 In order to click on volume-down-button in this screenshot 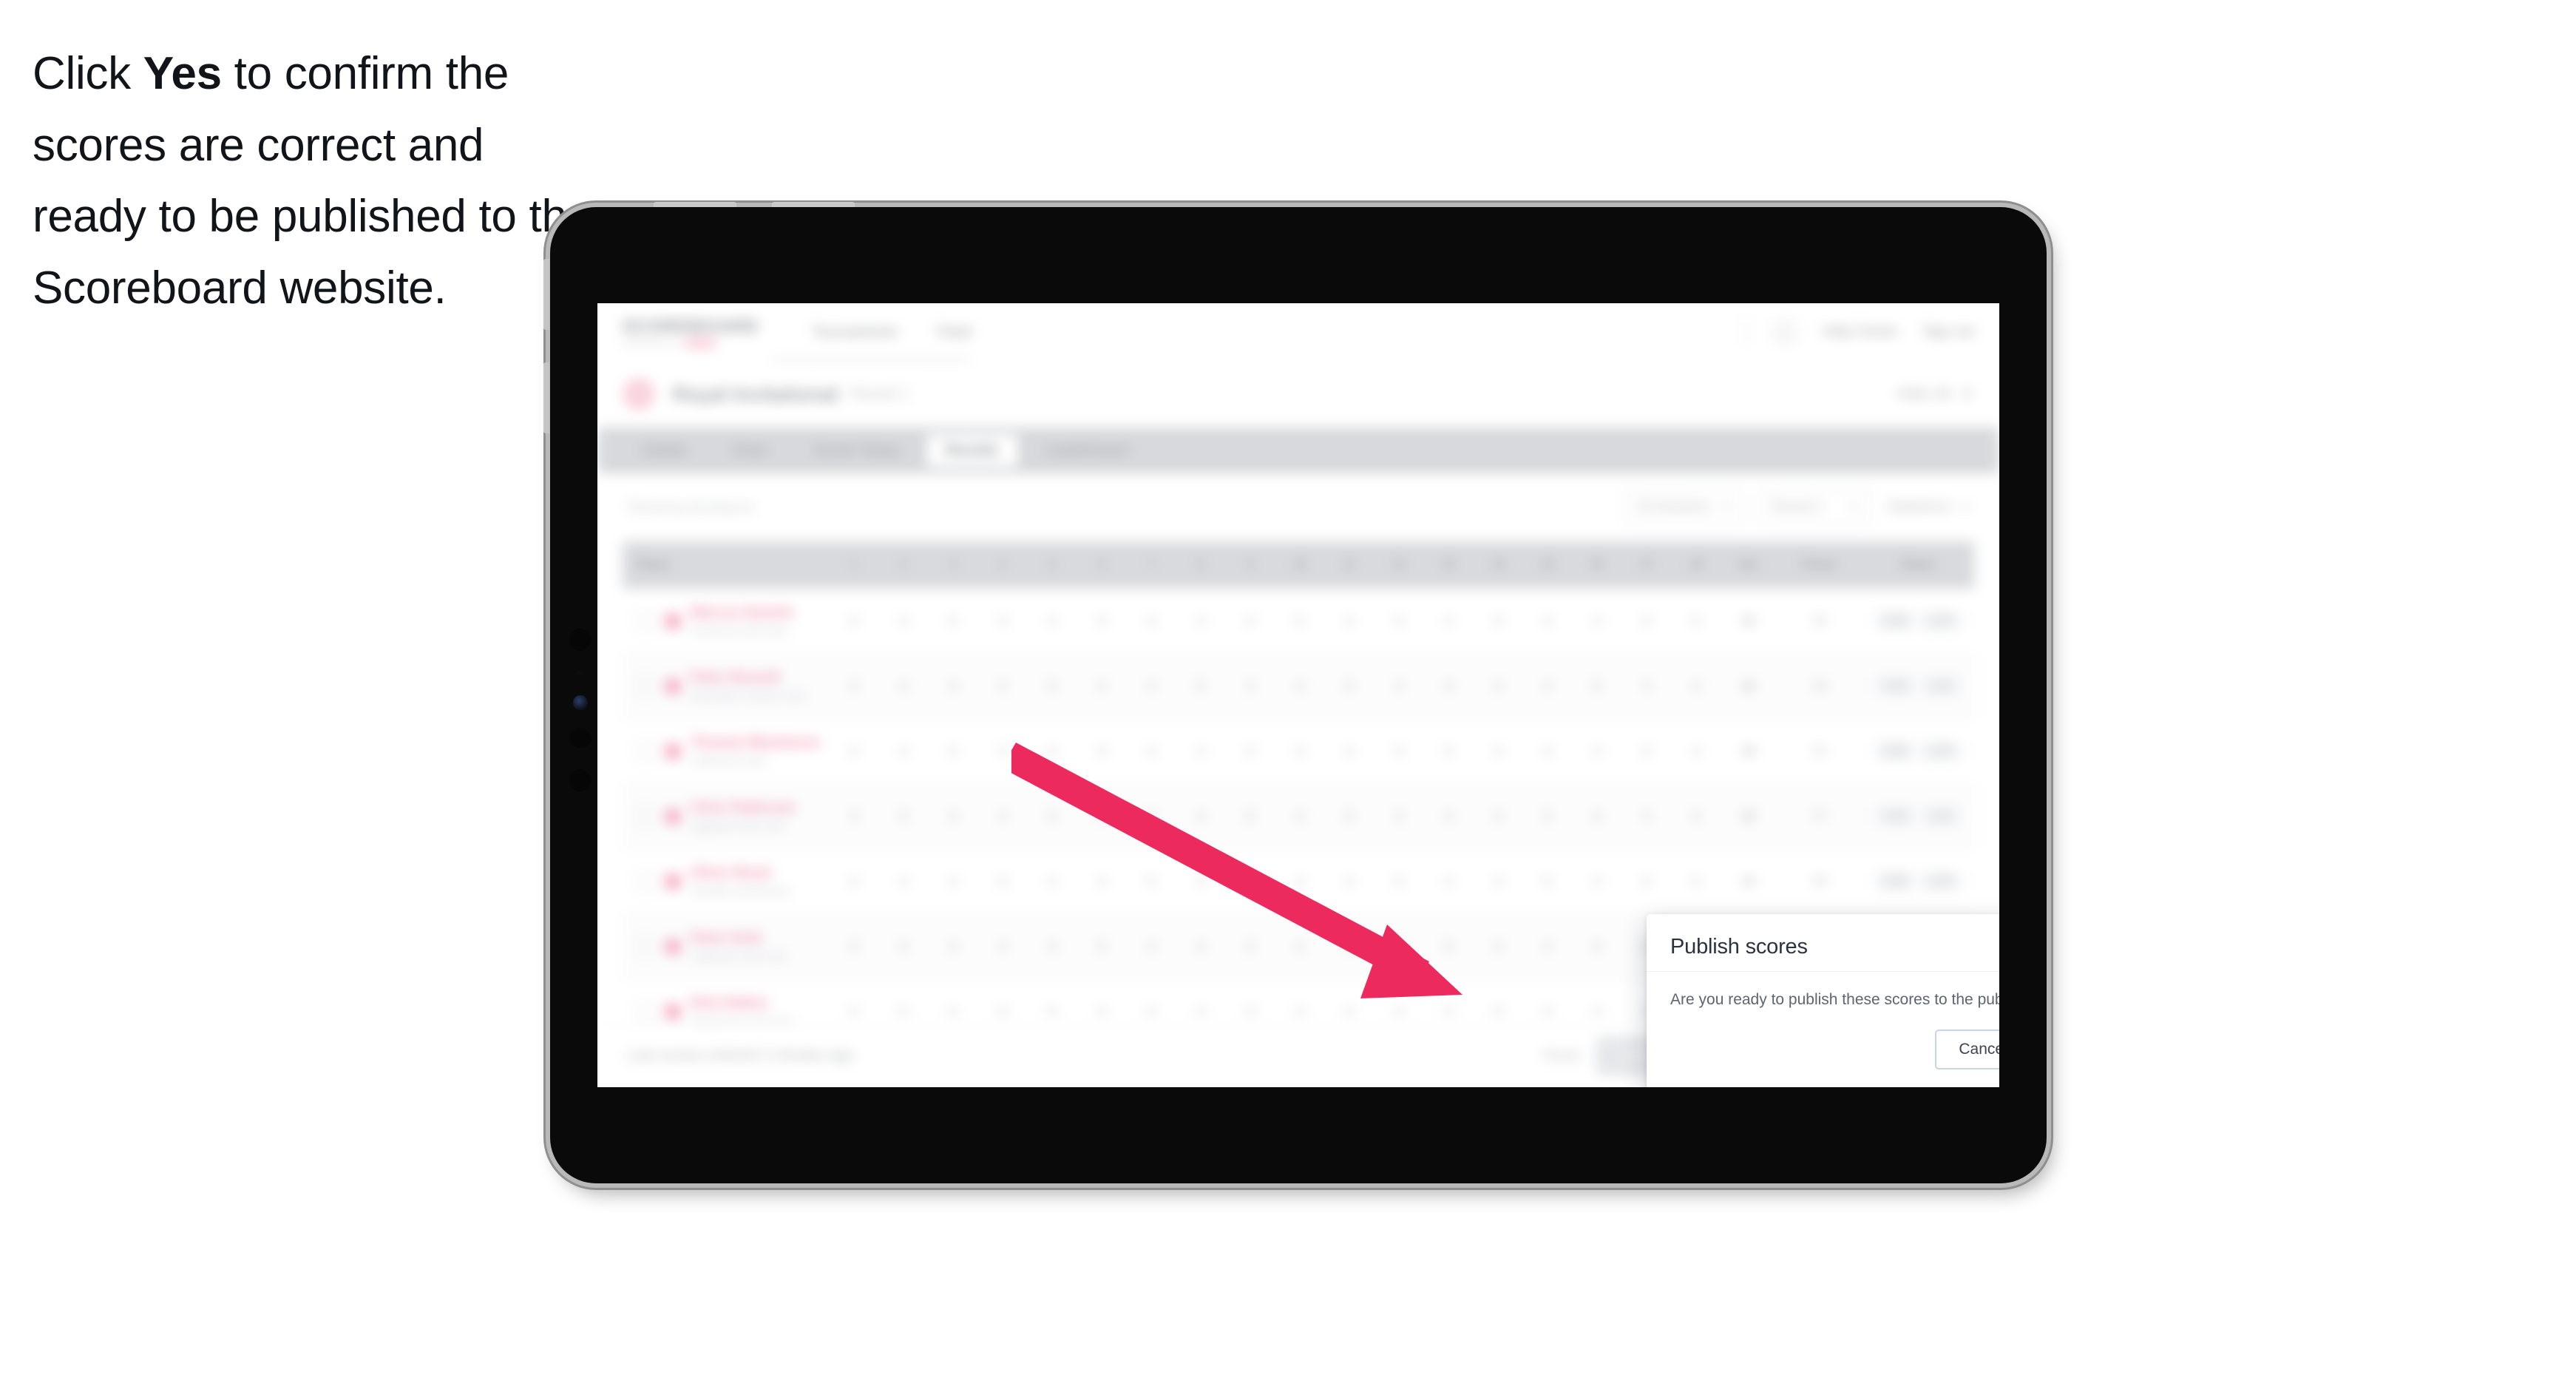, I will do `click(546, 397)`.